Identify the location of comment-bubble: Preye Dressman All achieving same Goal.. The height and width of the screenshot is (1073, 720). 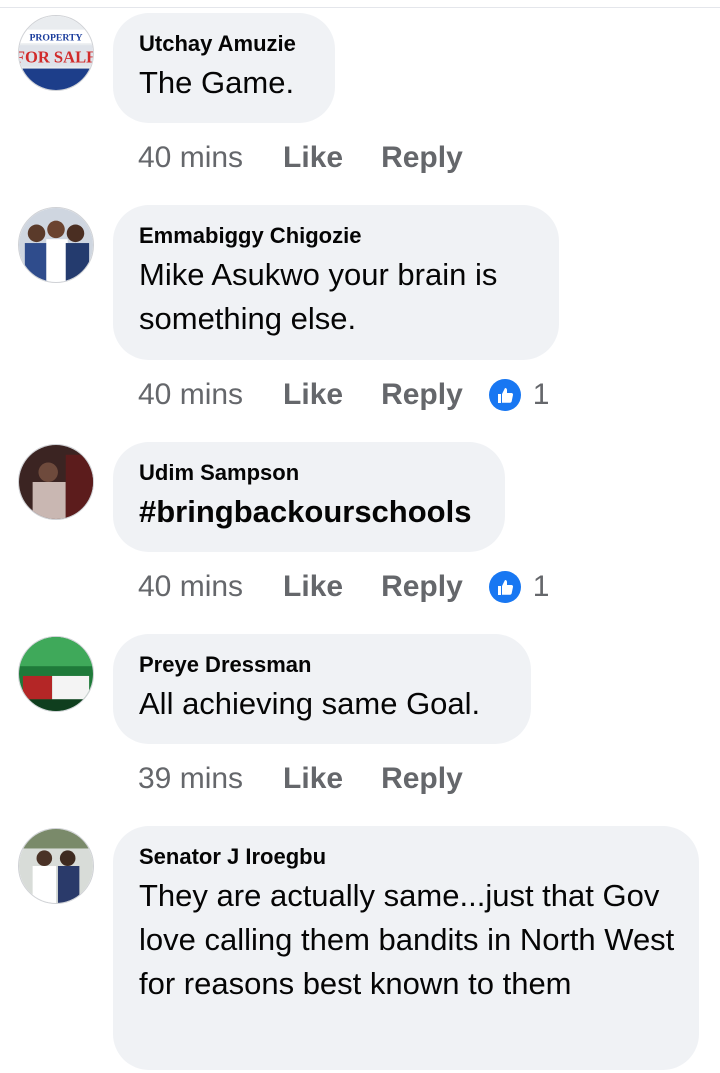
(322, 689).